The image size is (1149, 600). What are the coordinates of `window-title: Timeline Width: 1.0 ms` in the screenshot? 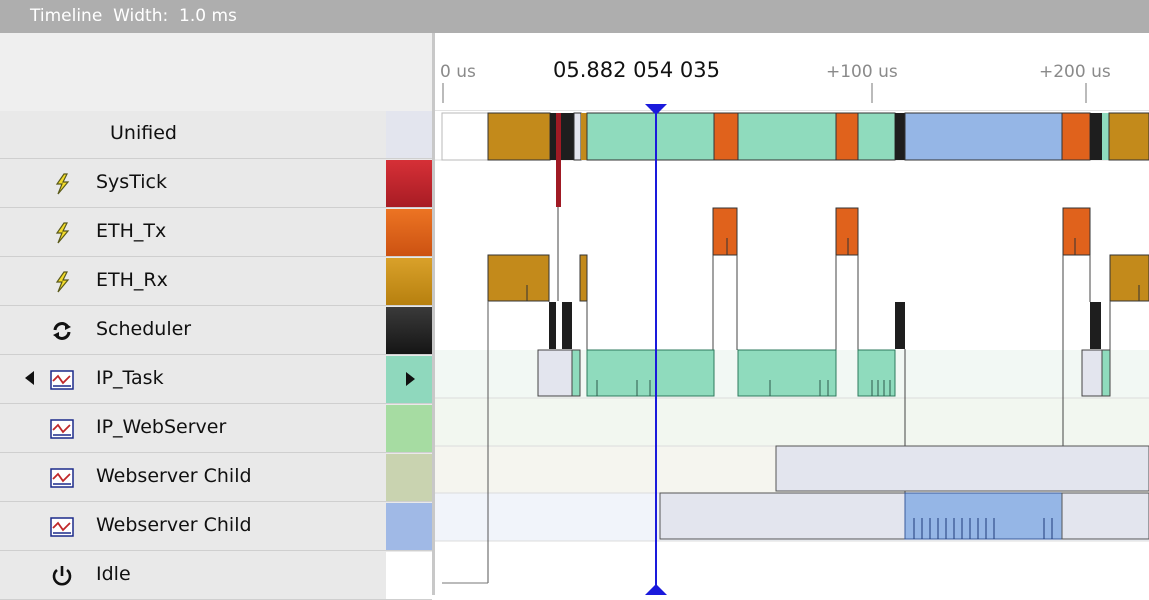 It's located at (133, 16).